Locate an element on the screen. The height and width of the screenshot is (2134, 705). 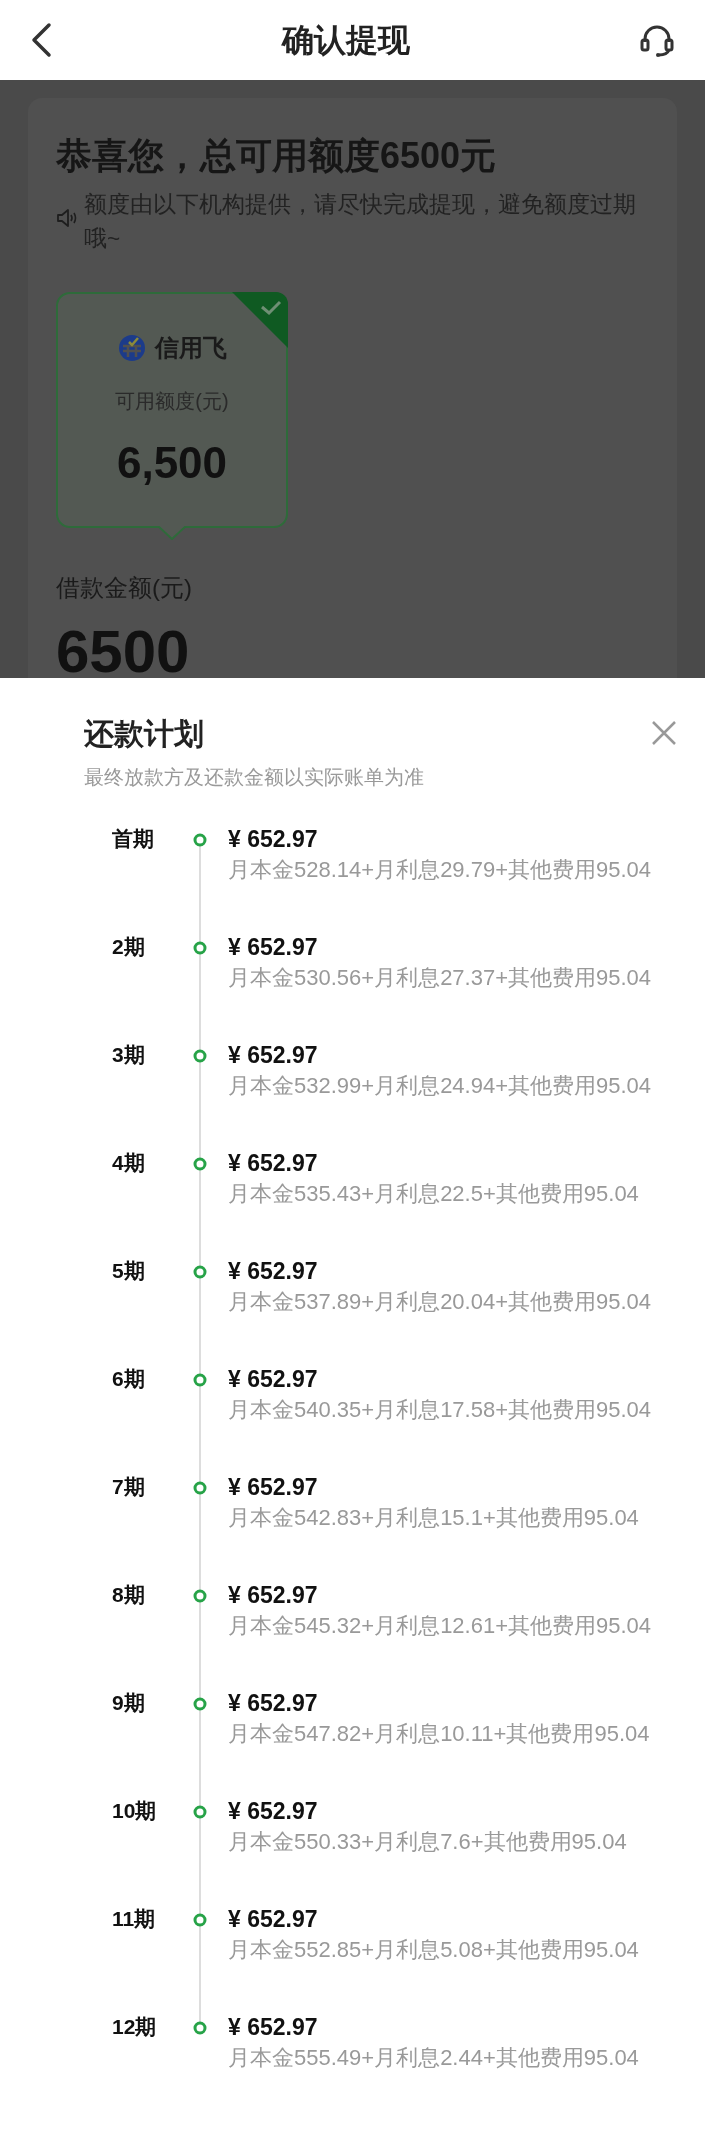
lender-name: 信用飞 is located at coordinates (191, 348).